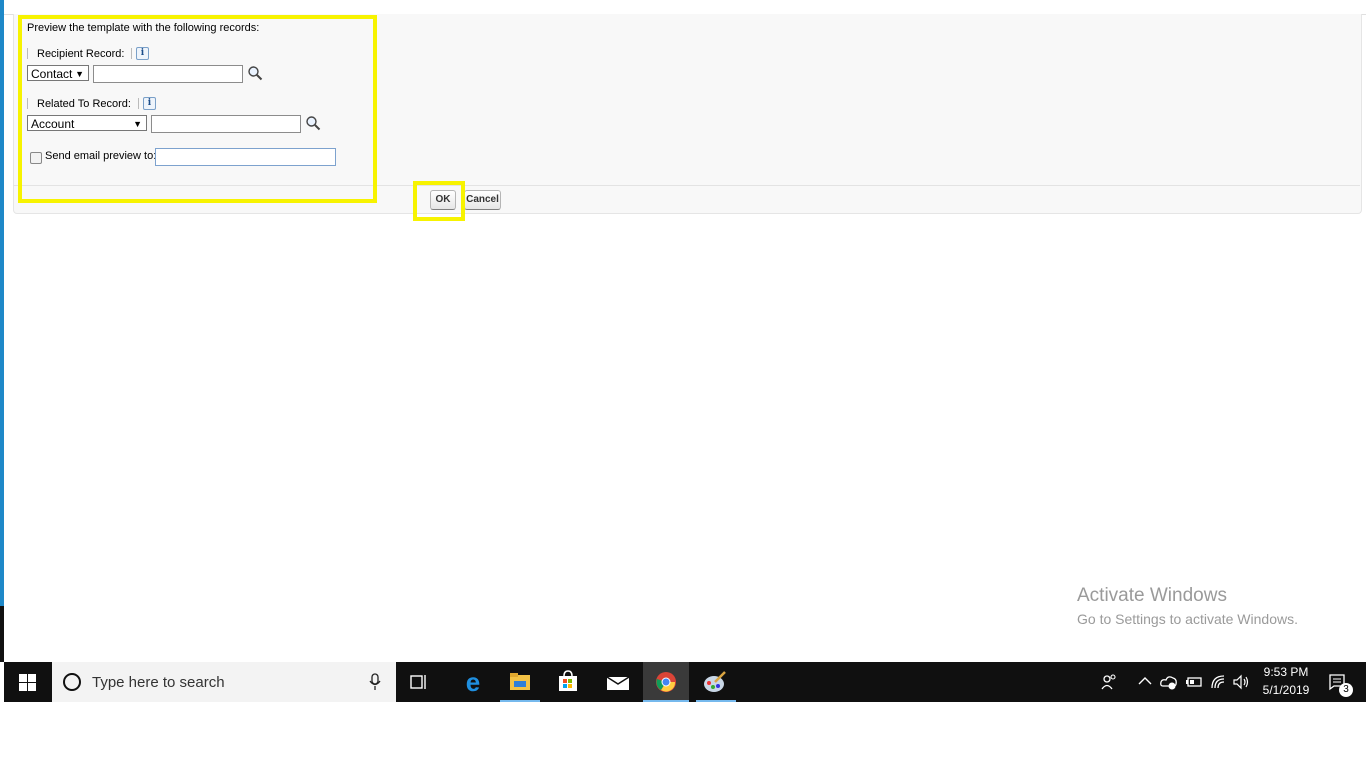 This screenshot has width=1366, height=768. I want to click on left-dark-strip, so click(2, 634).